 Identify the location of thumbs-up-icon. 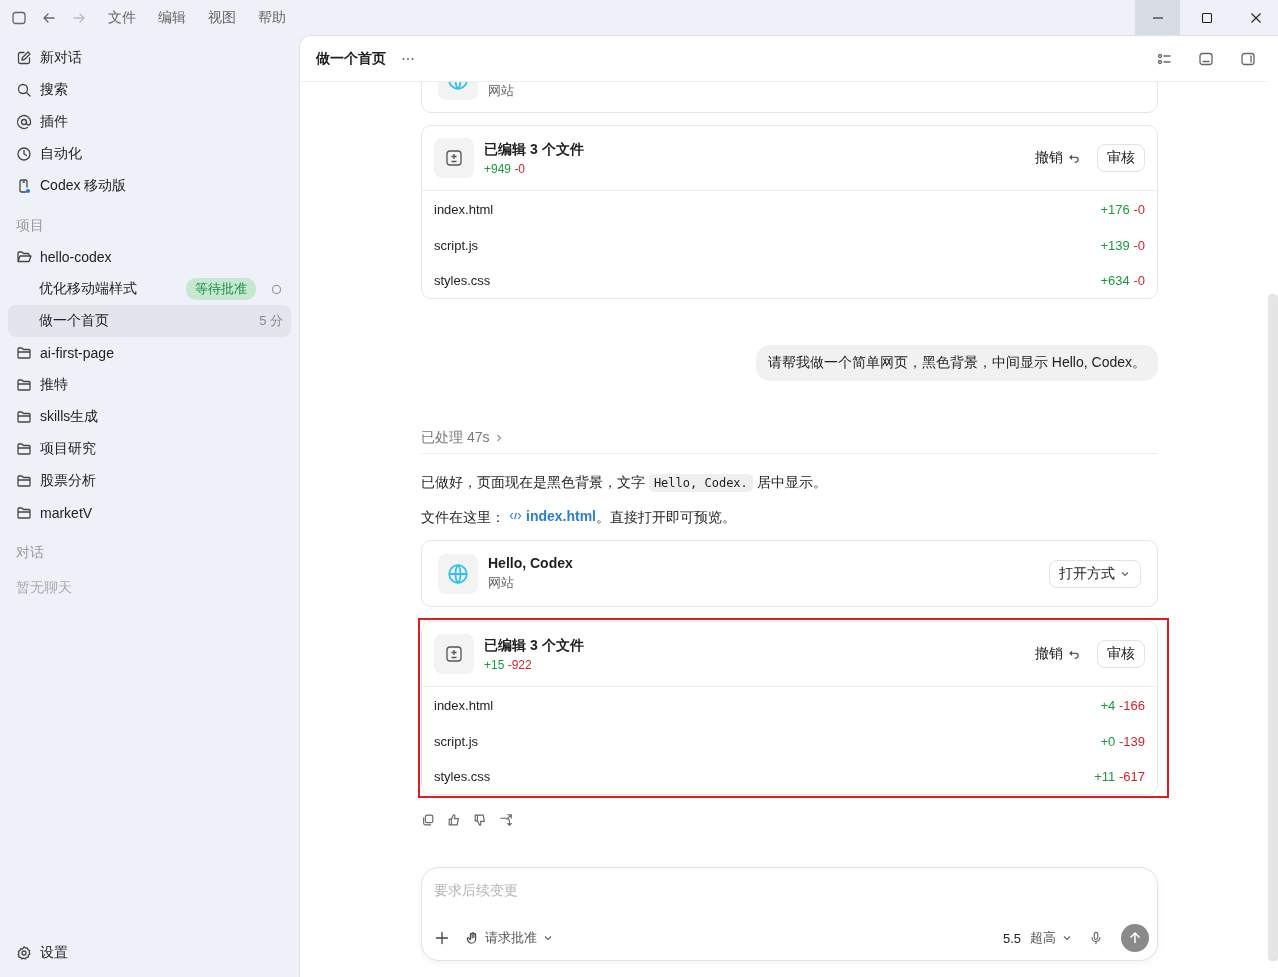
(454, 820).